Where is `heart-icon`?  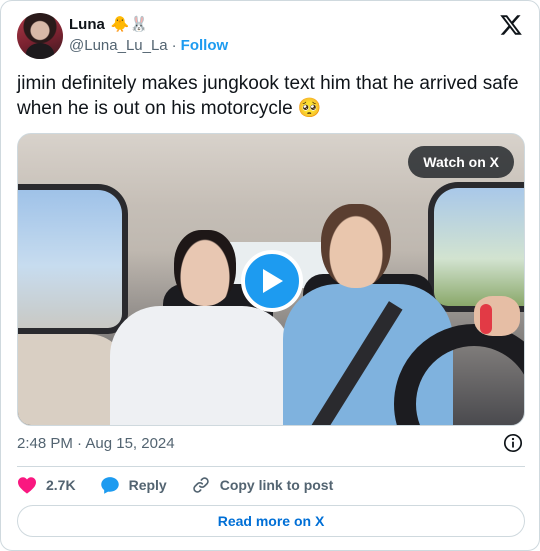
heart-icon is located at coordinates (27, 485).